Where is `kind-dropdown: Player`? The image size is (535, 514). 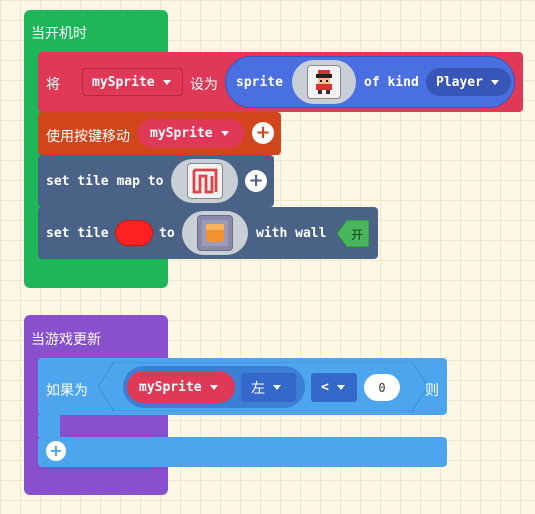 kind-dropdown: Player is located at coordinates (468, 82).